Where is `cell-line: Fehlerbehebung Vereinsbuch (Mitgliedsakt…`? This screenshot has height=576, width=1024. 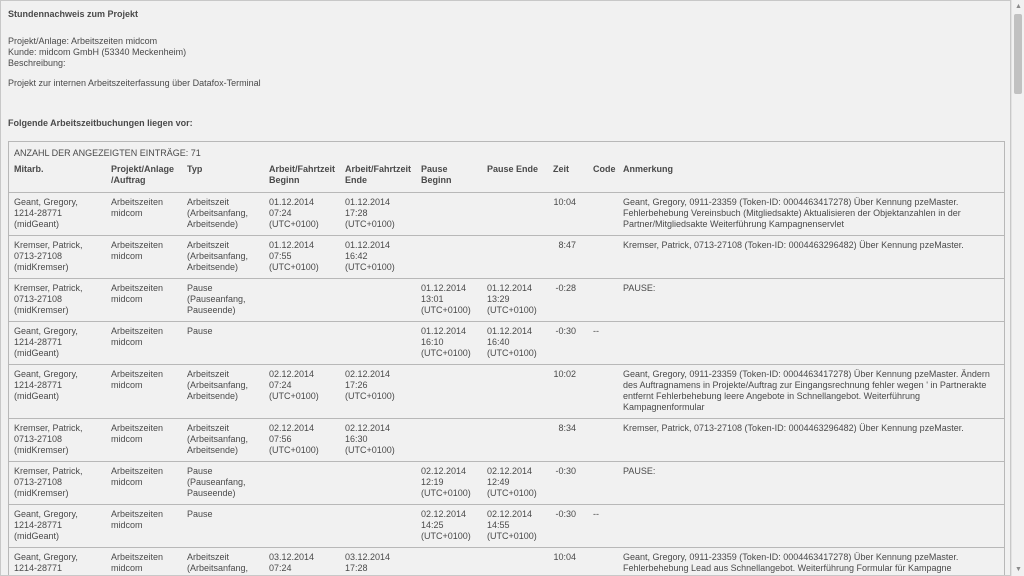
cell-line: Fehlerbehebung Vereinsbuch (Mitgliedsakt… is located at coordinates (792, 213).